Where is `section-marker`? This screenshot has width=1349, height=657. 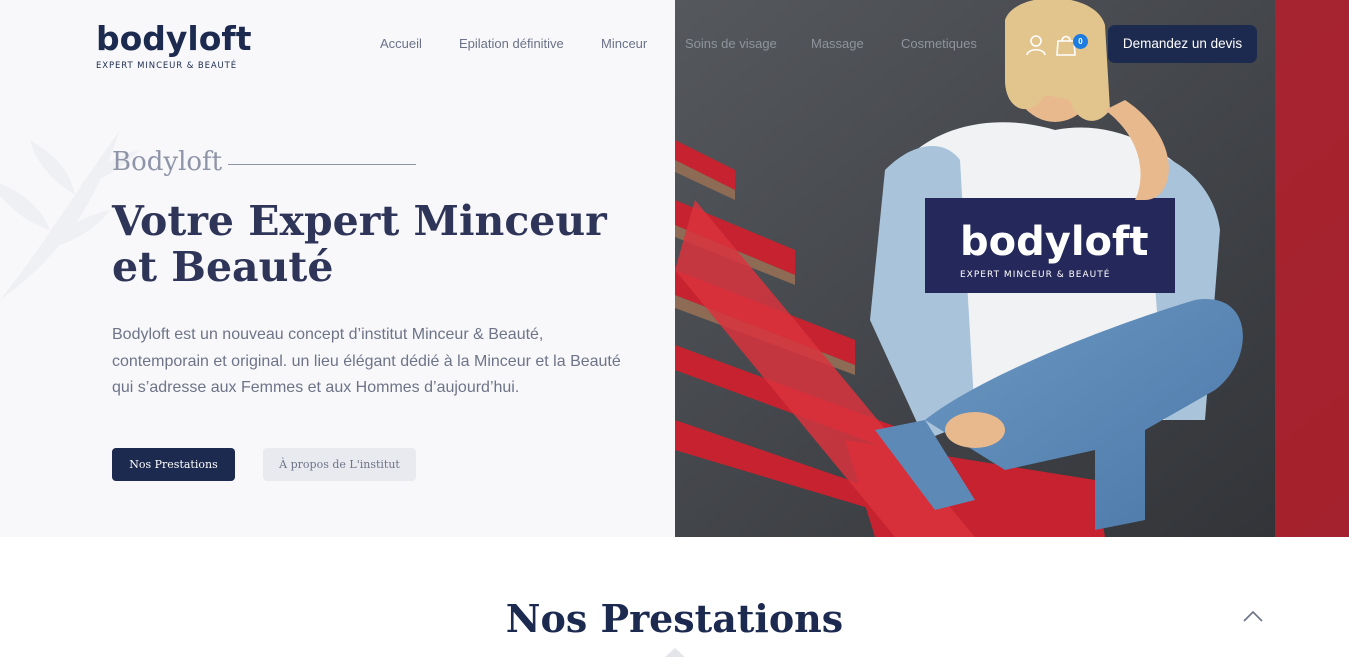
section-marker is located at coordinates (675, 652).